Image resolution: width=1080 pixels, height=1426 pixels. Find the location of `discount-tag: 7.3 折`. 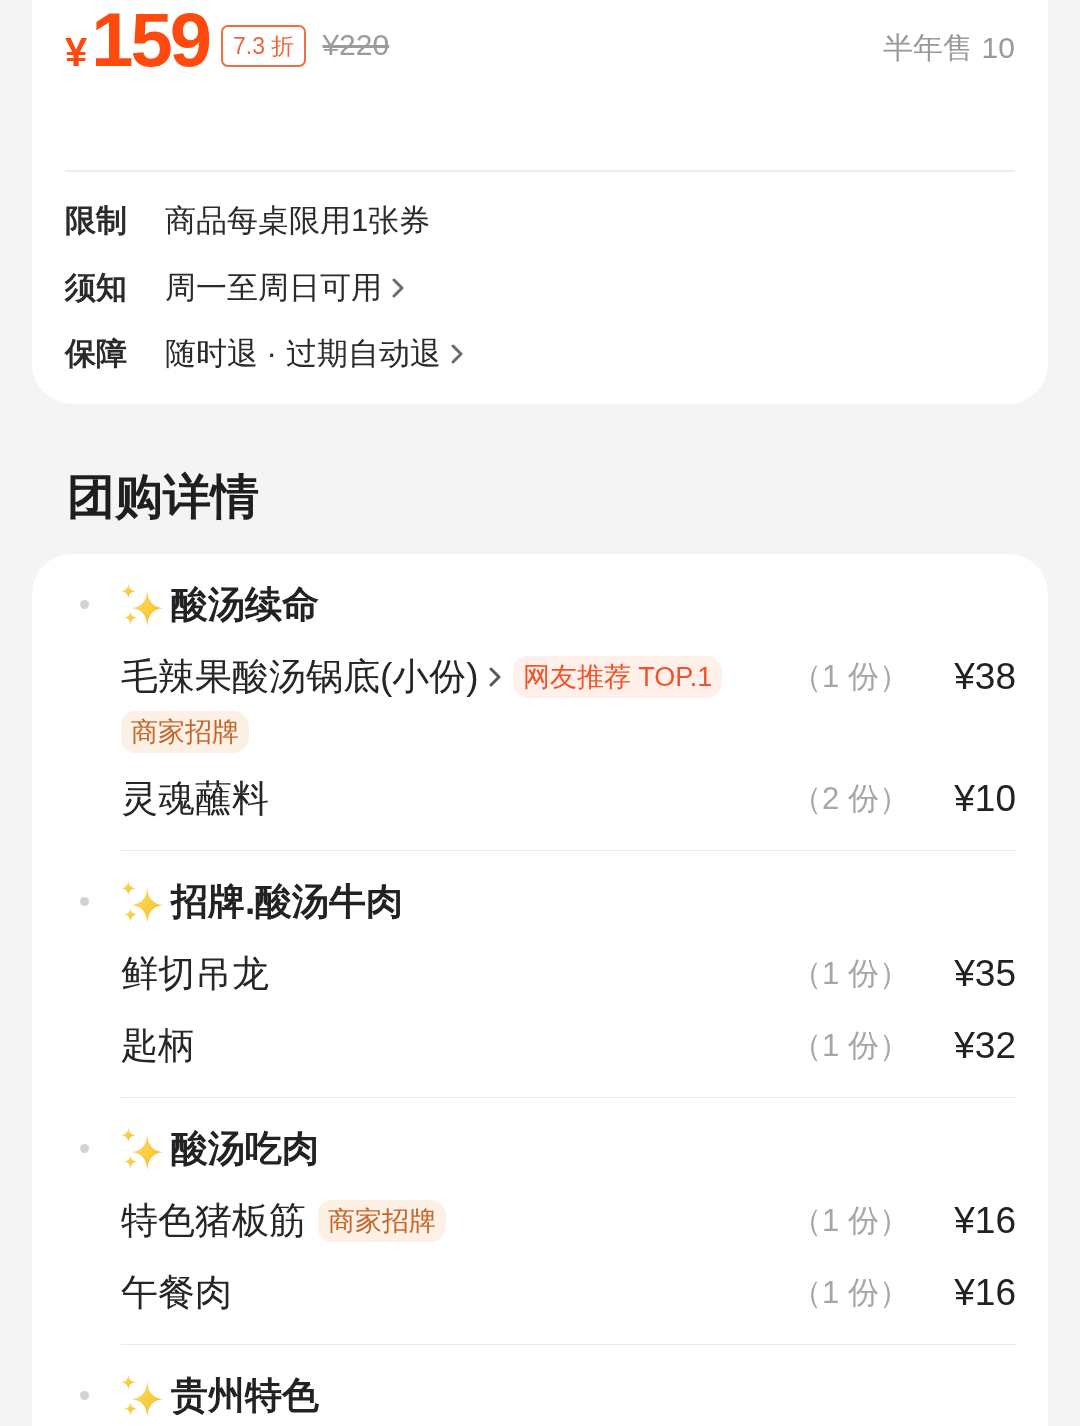

discount-tag: 7.3 折 is located at coordinates (264, 46).